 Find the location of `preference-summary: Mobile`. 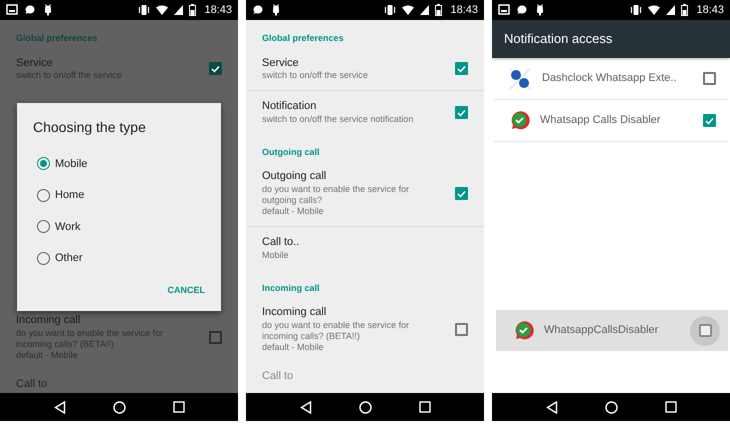

preference-summary: Mobile is located at coordinates (276, 255).